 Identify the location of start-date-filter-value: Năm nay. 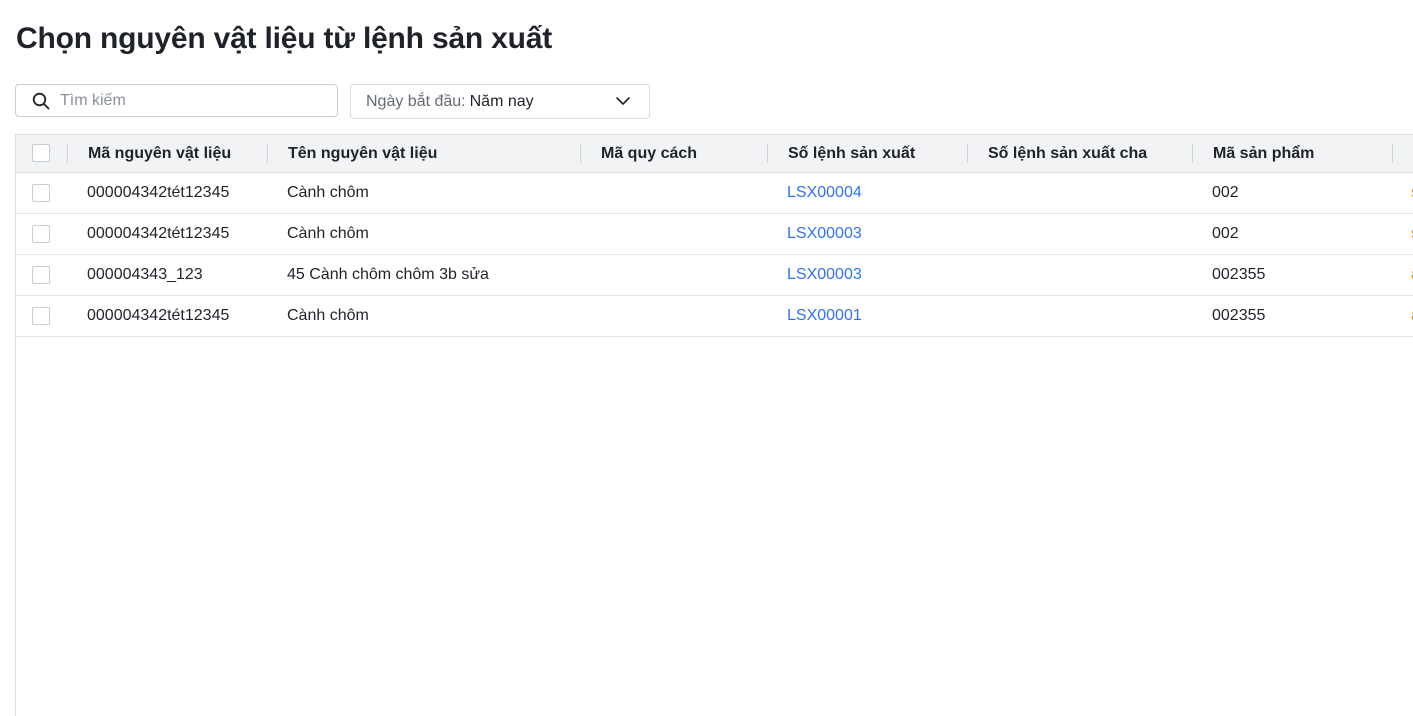
(501, 101).